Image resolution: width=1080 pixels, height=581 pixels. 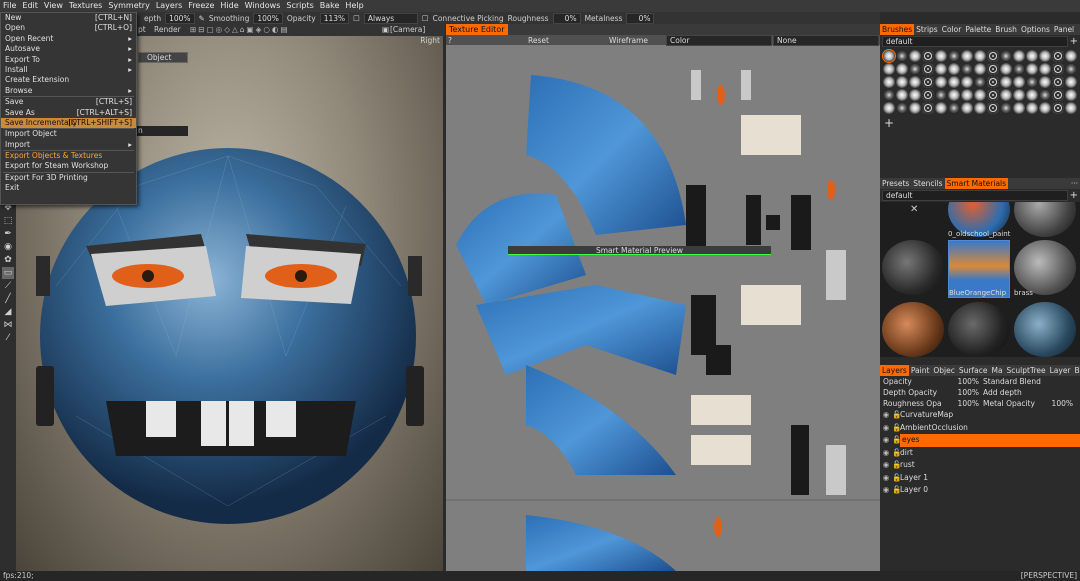 What do you see at coordinates (68, 166) in the screenshot?
I see `file-menu-item: Export for Steam Workshop` at bounding box center [68, 166].